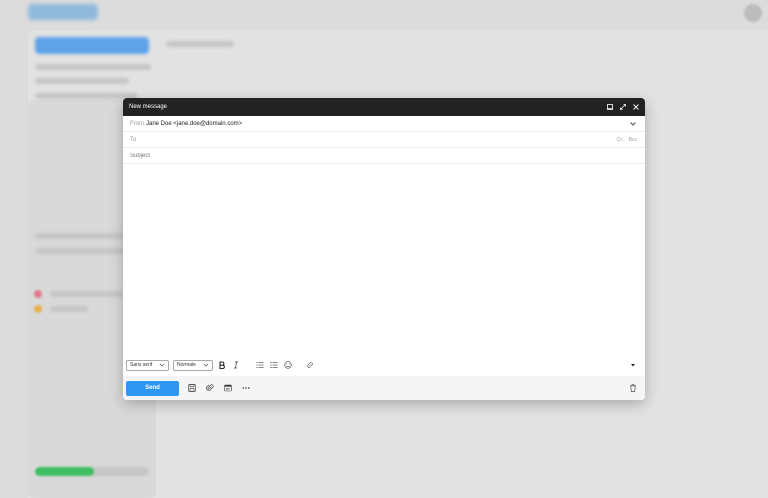  I want to click on font-family-select: Sans serif, so click(147, 365).